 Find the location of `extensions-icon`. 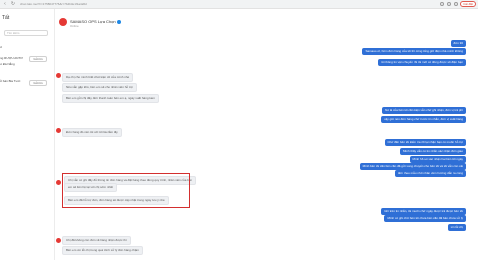

extensions-icon is located at coordinates (449, 4).